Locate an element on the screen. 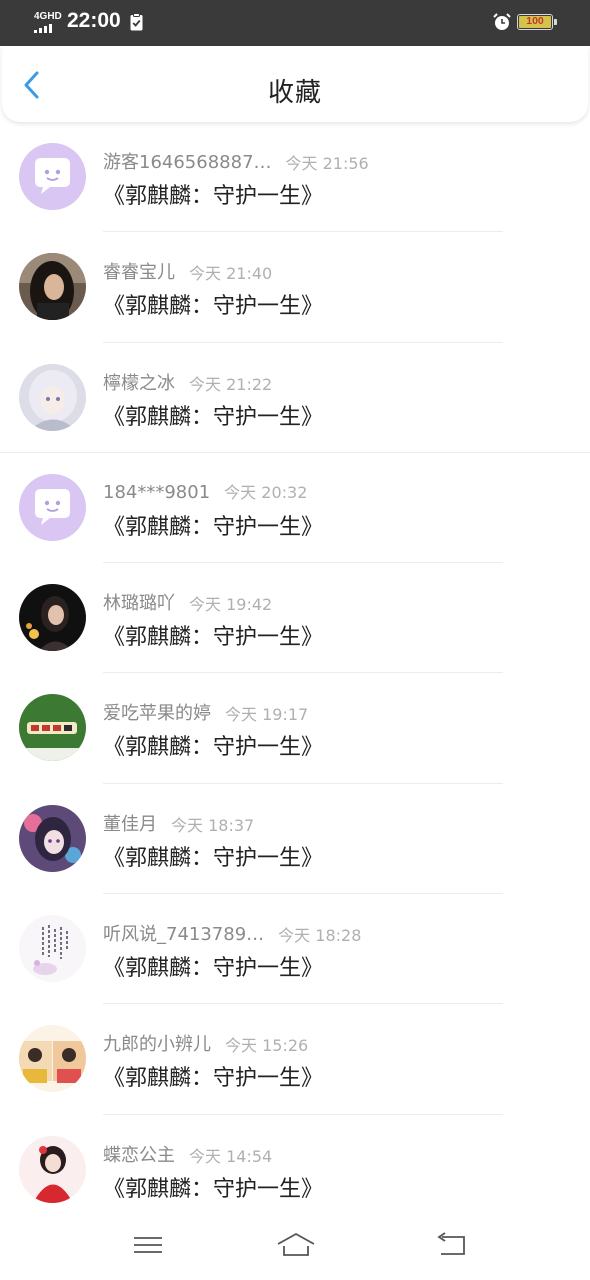 The width and height of the screenshot is (590, 1280). status-time: 22:00 is located at coordinates (94, 20).